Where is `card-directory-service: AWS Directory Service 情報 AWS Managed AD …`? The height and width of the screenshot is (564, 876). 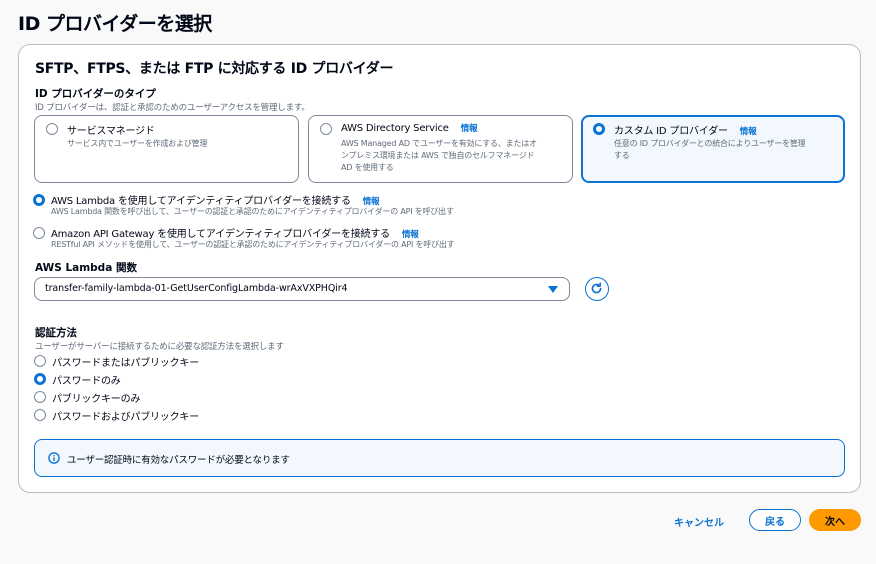 card-directory-service: AWS Directory Service 情報 AWS Managed AD … is located at coordinates (440, 149).